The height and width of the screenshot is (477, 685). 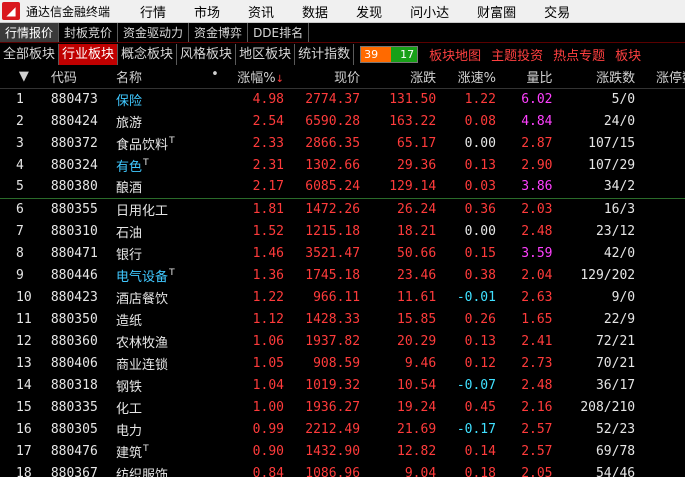 I want to click on table-row: 13 880406 商业连锁 1.05 908.59 9.46 0.12 2.73 70/21, so click(x=342, y=363).